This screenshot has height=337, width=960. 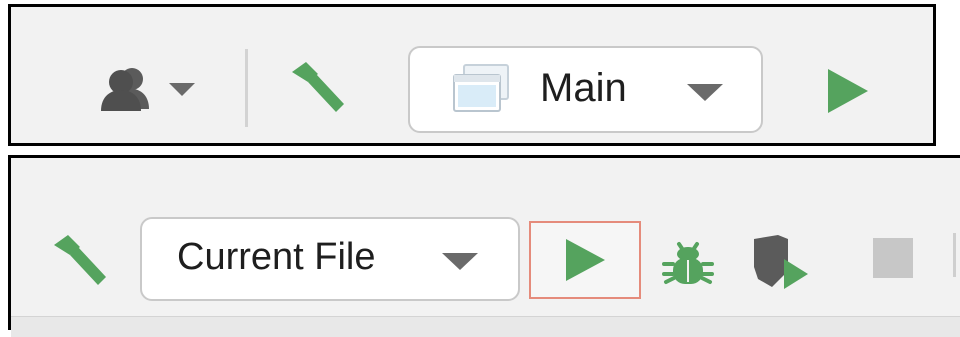 I want to click on stop-button, so click(x=893, y=258).